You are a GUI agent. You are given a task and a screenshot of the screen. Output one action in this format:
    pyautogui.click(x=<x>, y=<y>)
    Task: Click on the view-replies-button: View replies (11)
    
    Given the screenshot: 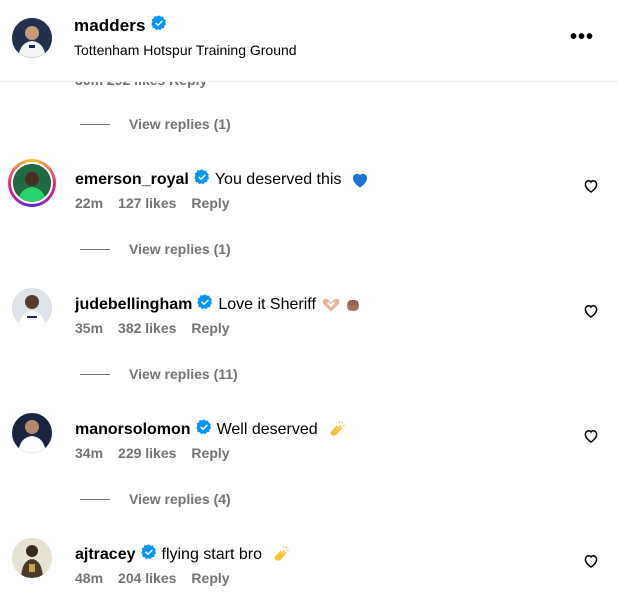 What is the action you would take?
    pyautogui.click(x=159, y=374)
    